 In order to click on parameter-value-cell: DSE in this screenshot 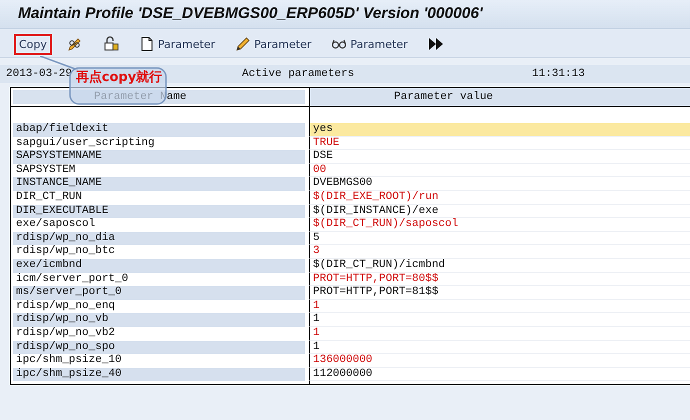, I will do `click(499, 157)`.